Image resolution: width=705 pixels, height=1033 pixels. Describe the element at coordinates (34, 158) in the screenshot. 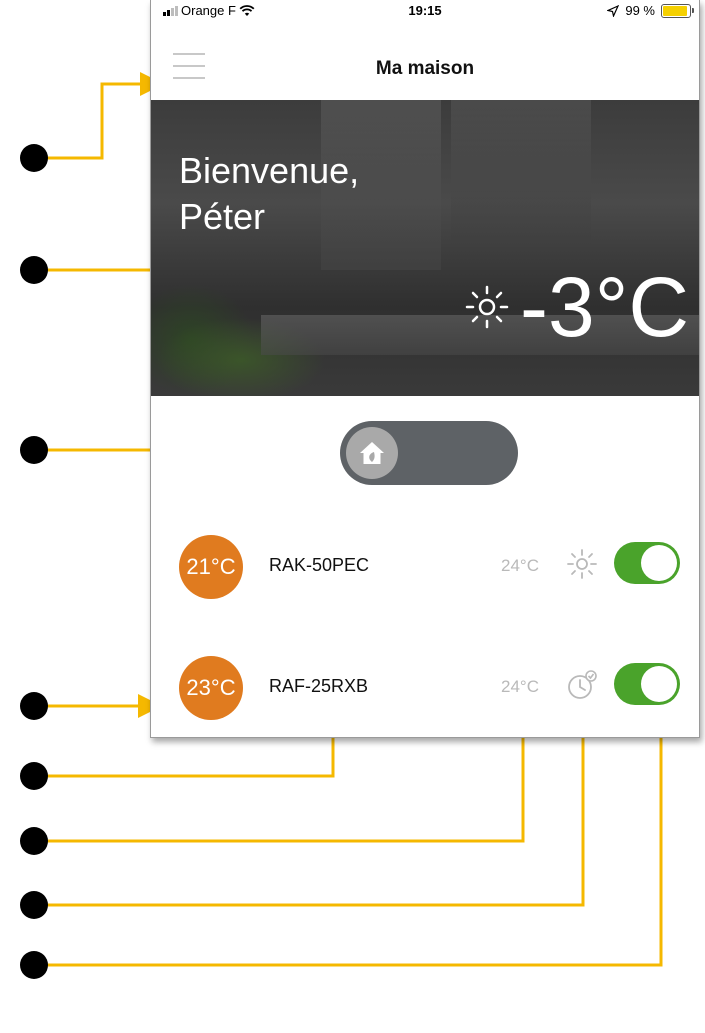

I see `annotation-dot-menu` at that location.